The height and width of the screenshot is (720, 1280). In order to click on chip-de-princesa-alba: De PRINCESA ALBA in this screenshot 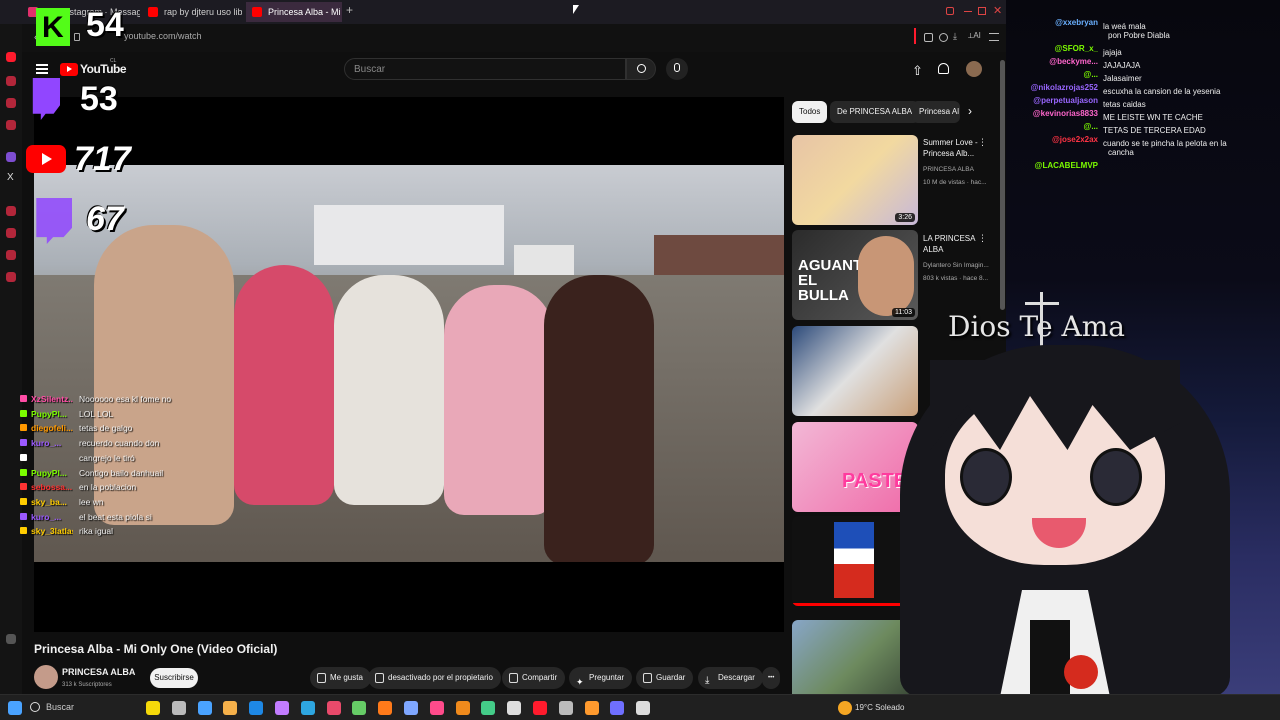, I will do `click(875, 112)`.